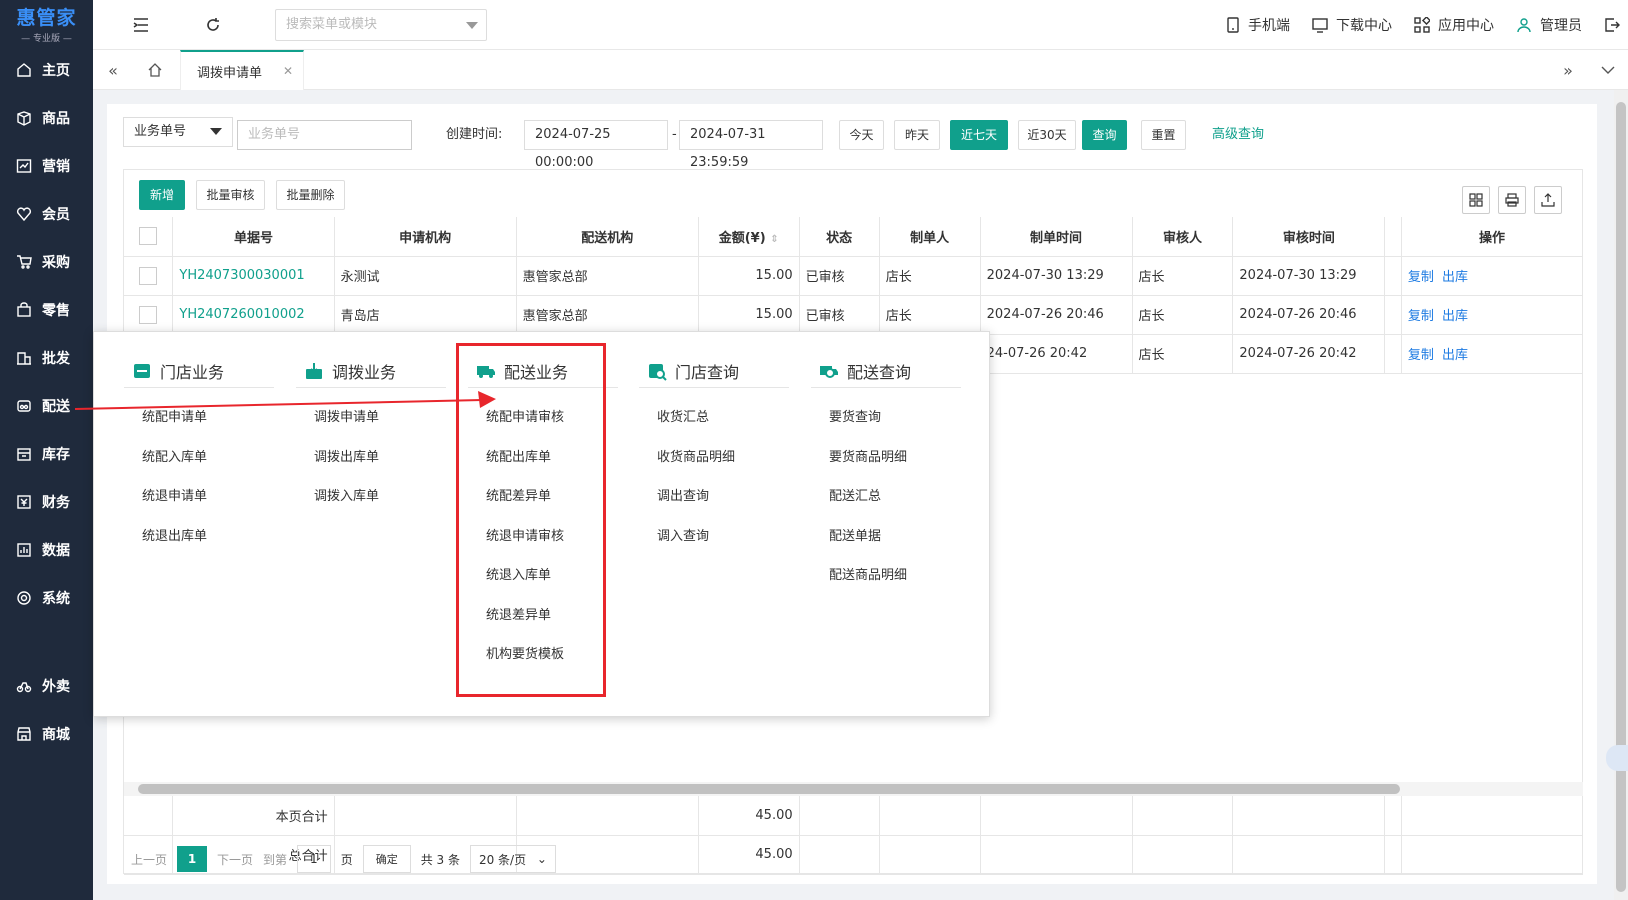 The width and height of the screenshot is (1628, 900). Describe the element at coordinates (886, 418) in the screenshot. I see `menu-item: 要货查询` at that location.